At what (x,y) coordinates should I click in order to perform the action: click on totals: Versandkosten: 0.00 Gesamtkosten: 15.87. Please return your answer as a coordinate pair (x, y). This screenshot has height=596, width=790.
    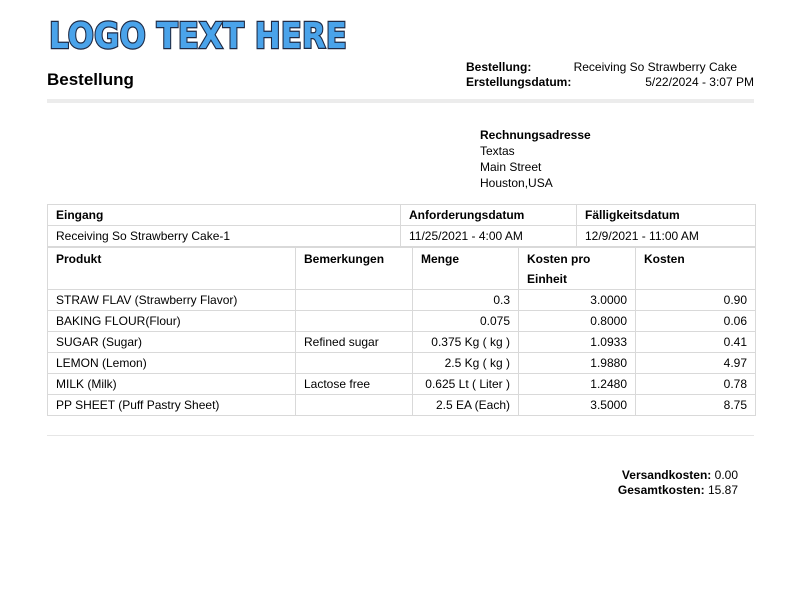
    Looking at the image, I should click on (649, 483).